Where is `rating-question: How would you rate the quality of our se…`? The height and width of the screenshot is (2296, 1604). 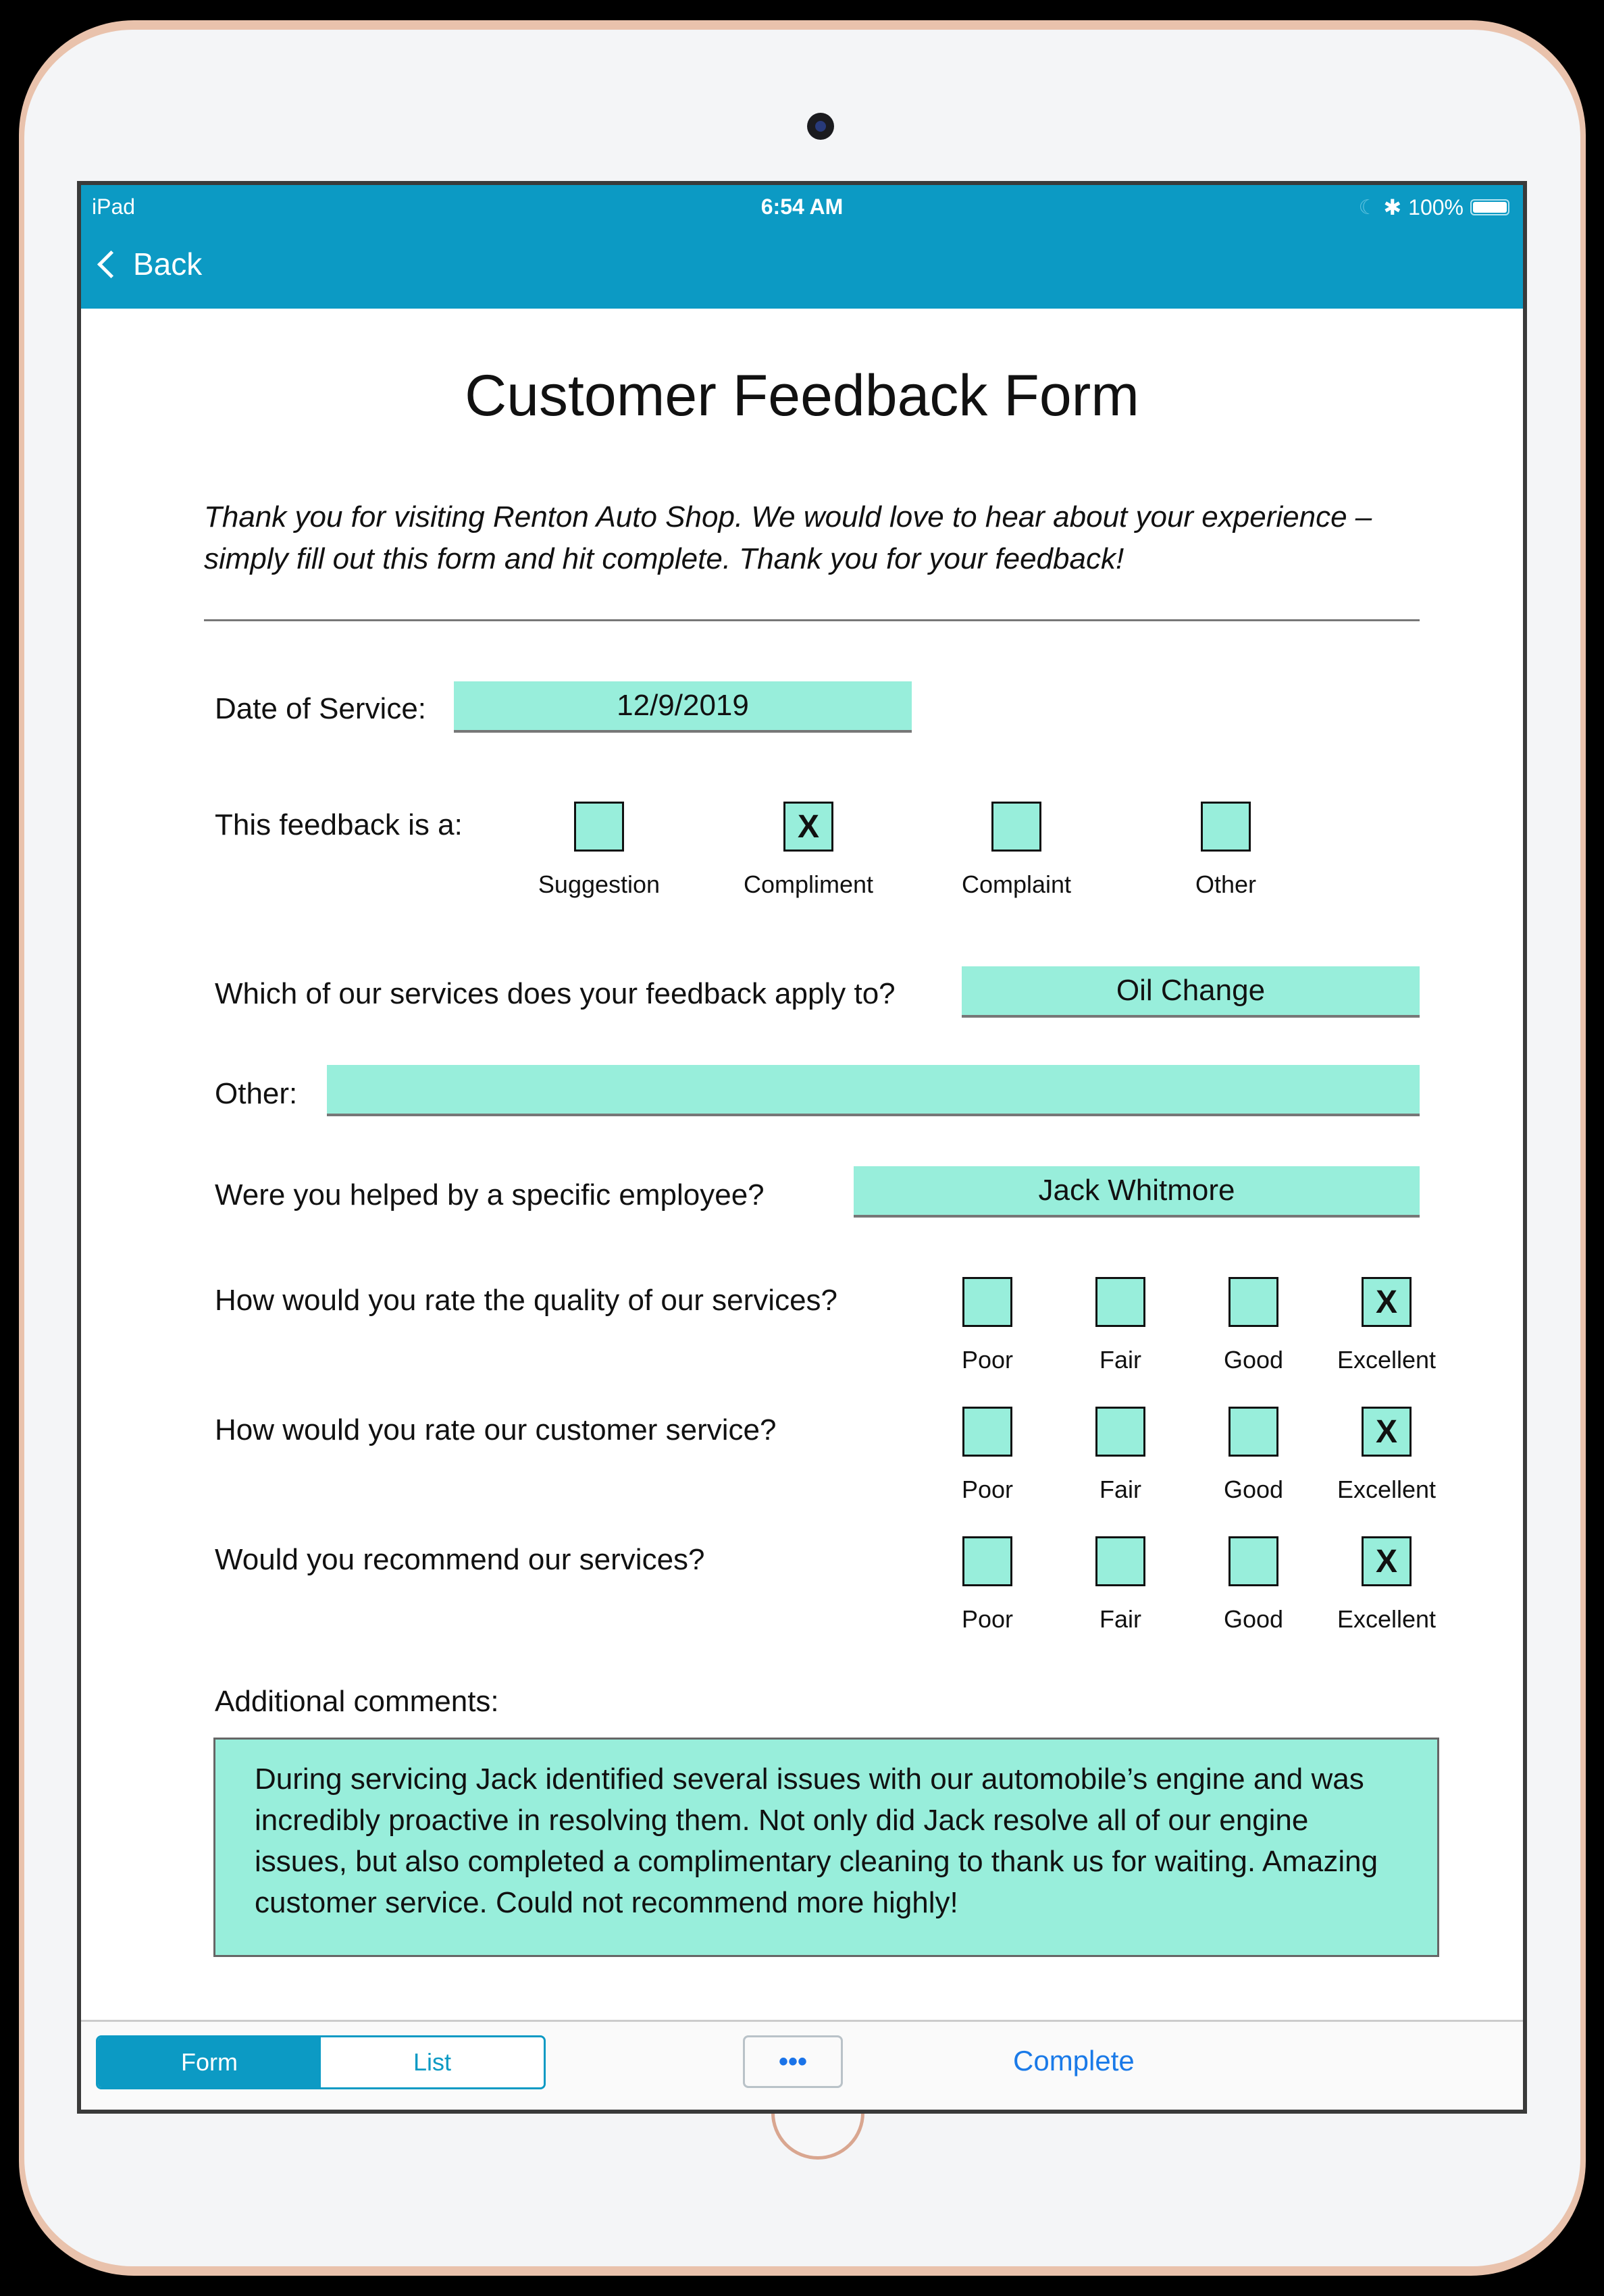
rating-question: How would you rate the quality of our se… is located at coordinates (526, 1300).